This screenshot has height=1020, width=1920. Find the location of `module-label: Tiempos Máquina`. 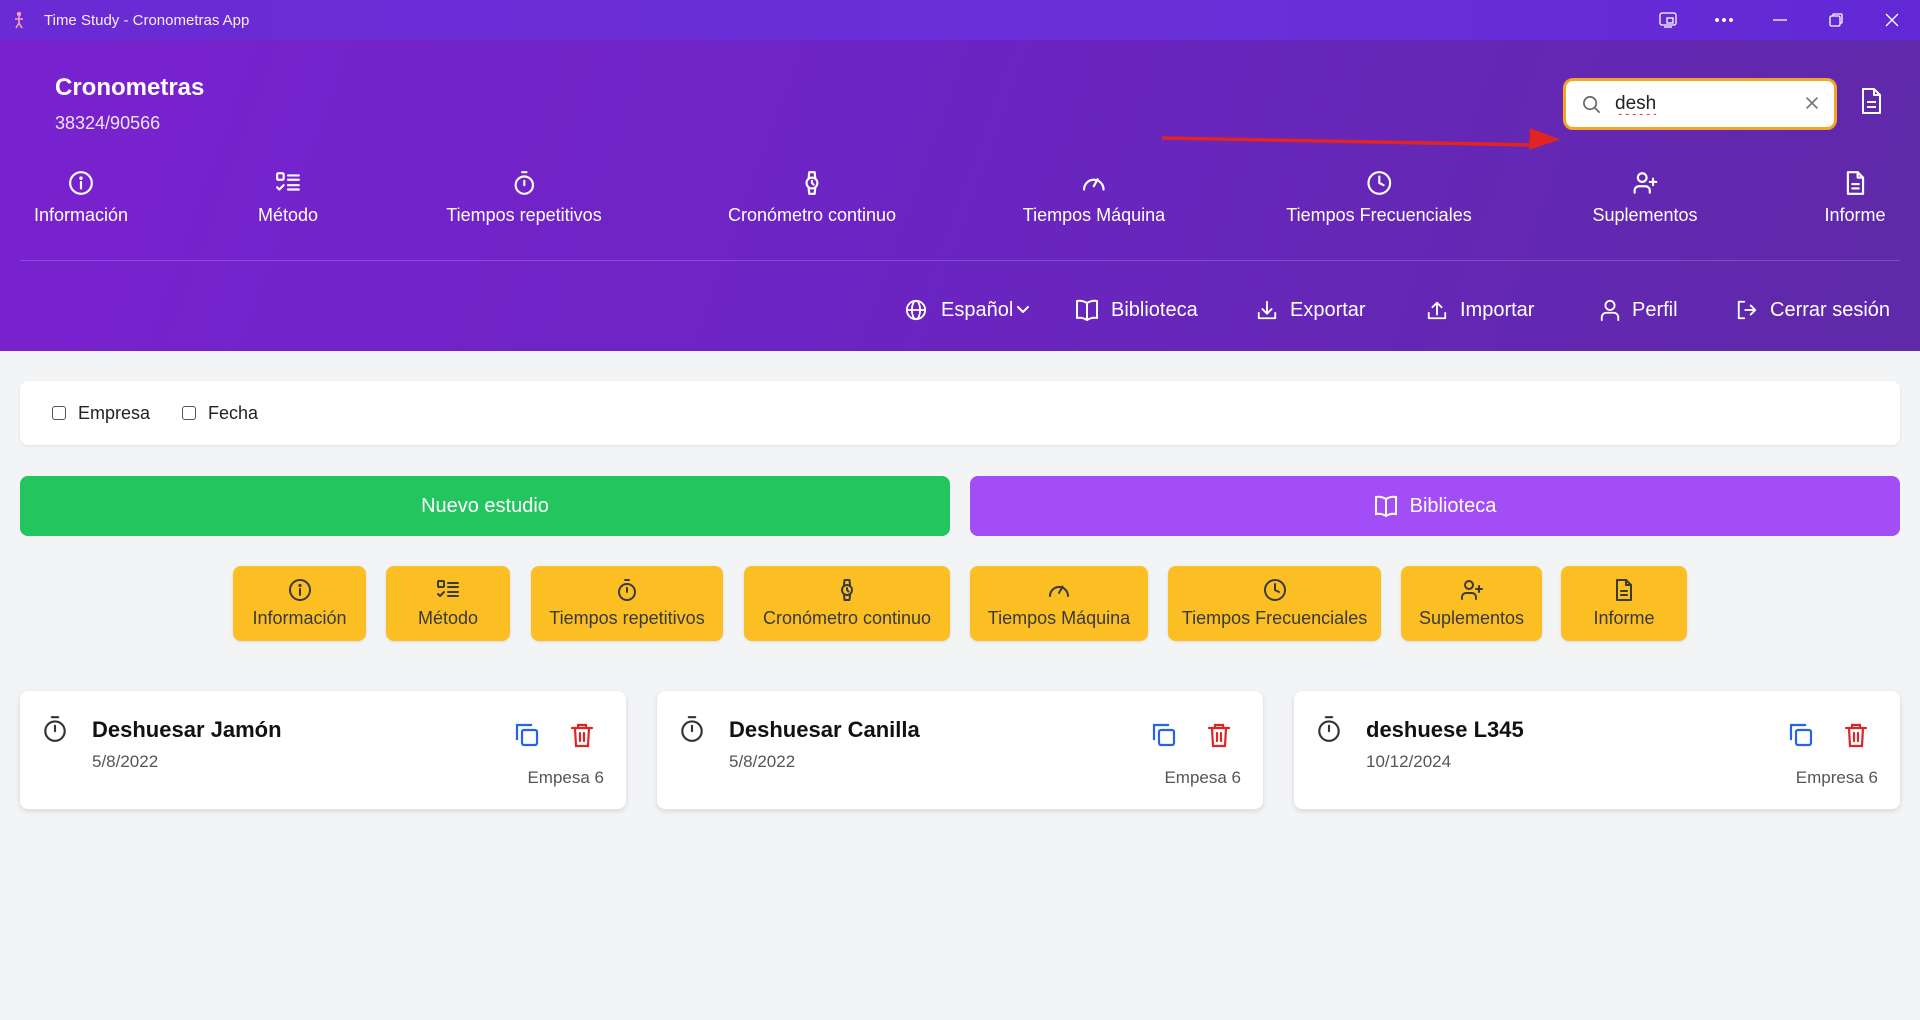

module-label: Tiempos Máquina is located at coordinates (1059, 618).